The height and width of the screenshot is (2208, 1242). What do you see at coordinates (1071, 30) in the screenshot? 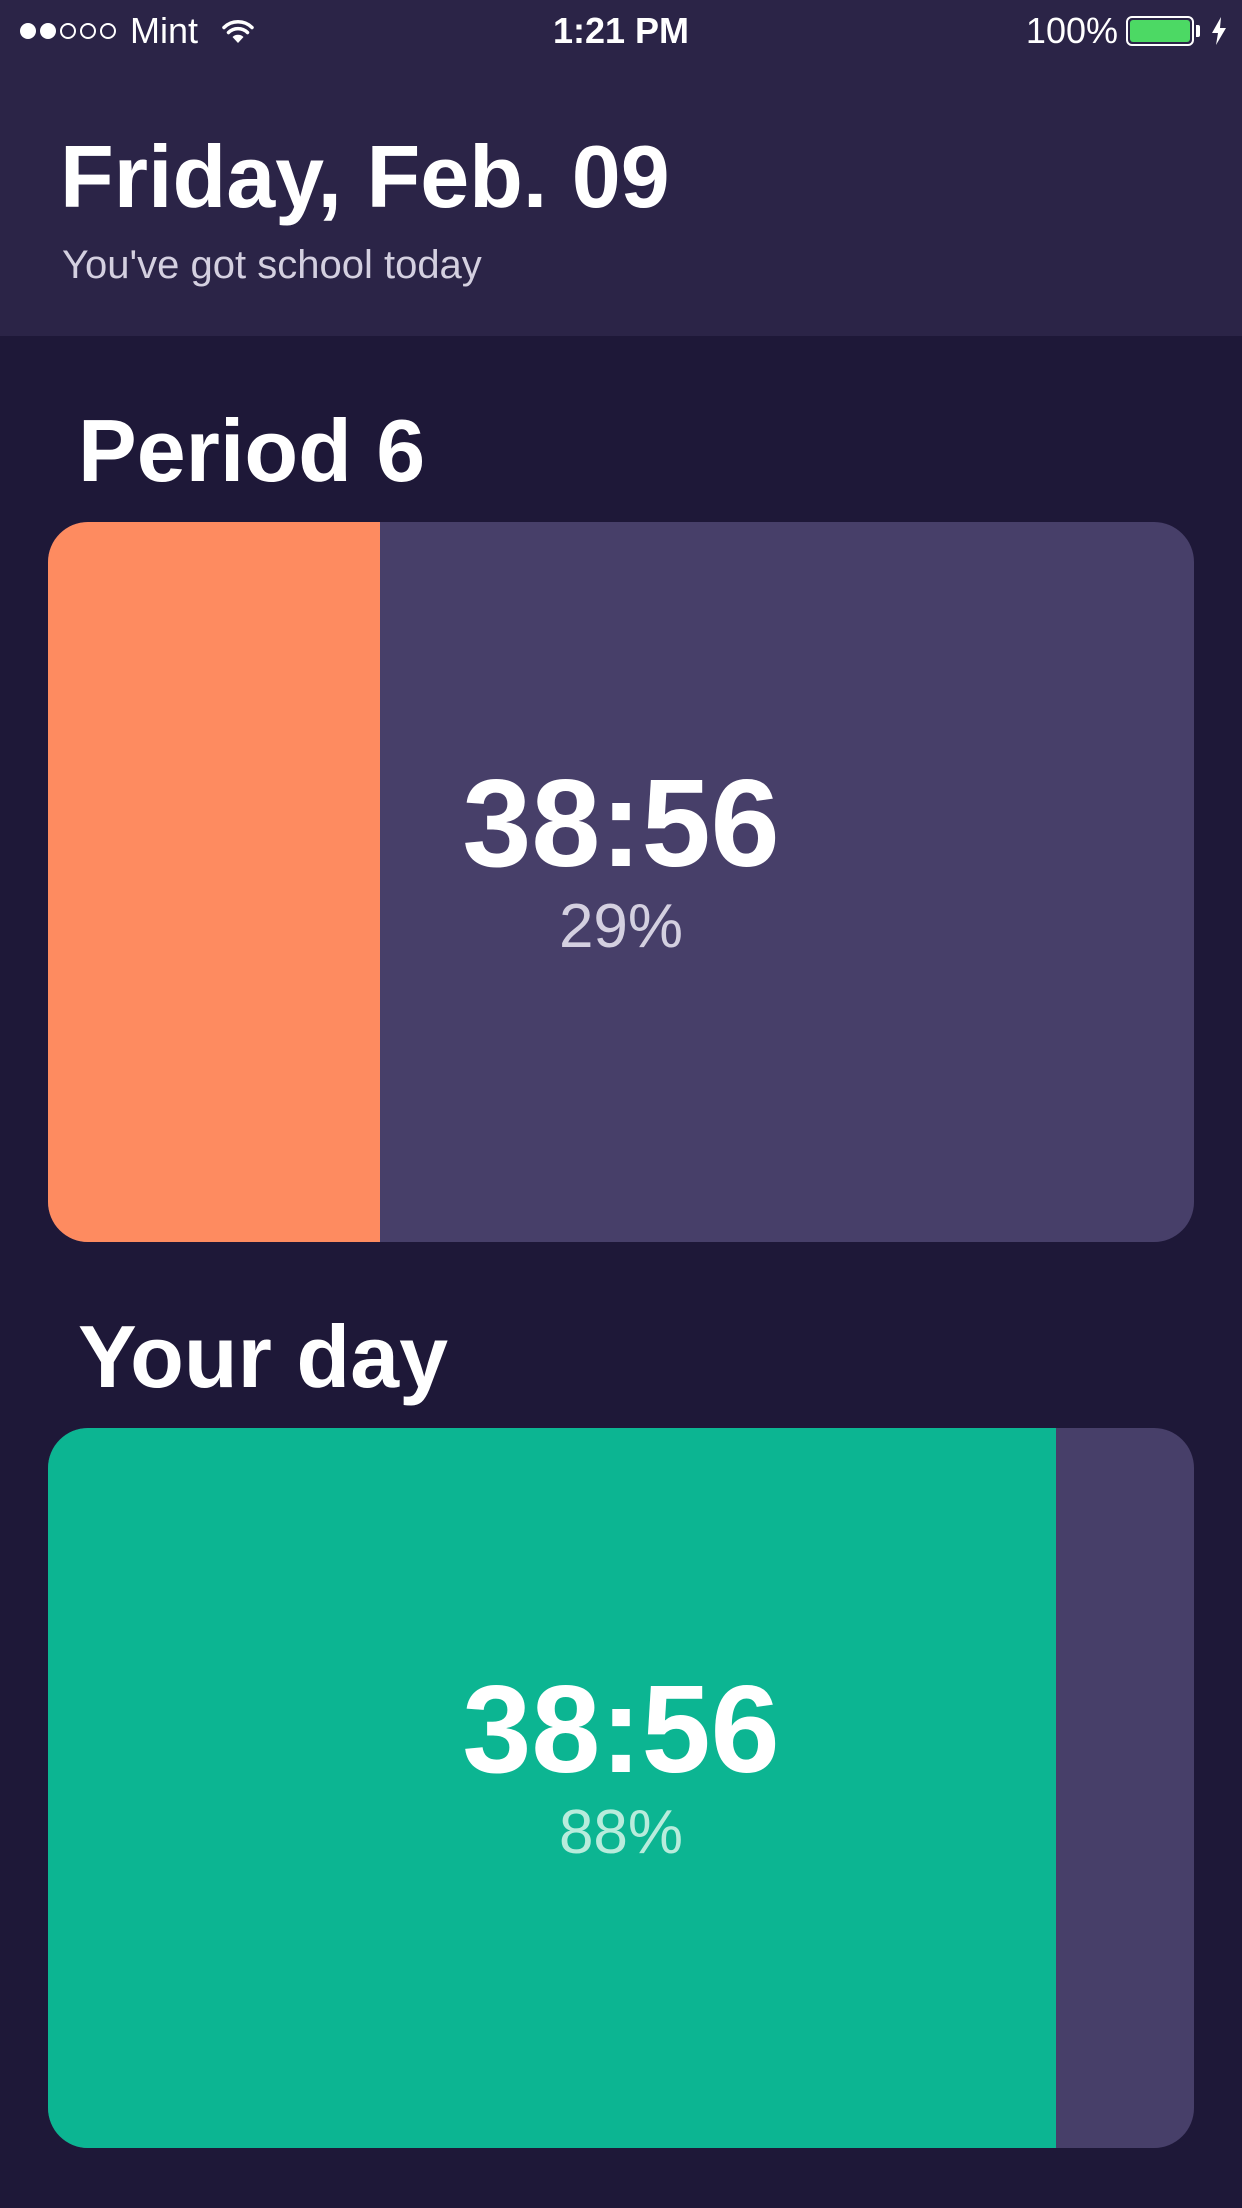
I see `battery-percent: 100%` at bounding box center [1071, 30].